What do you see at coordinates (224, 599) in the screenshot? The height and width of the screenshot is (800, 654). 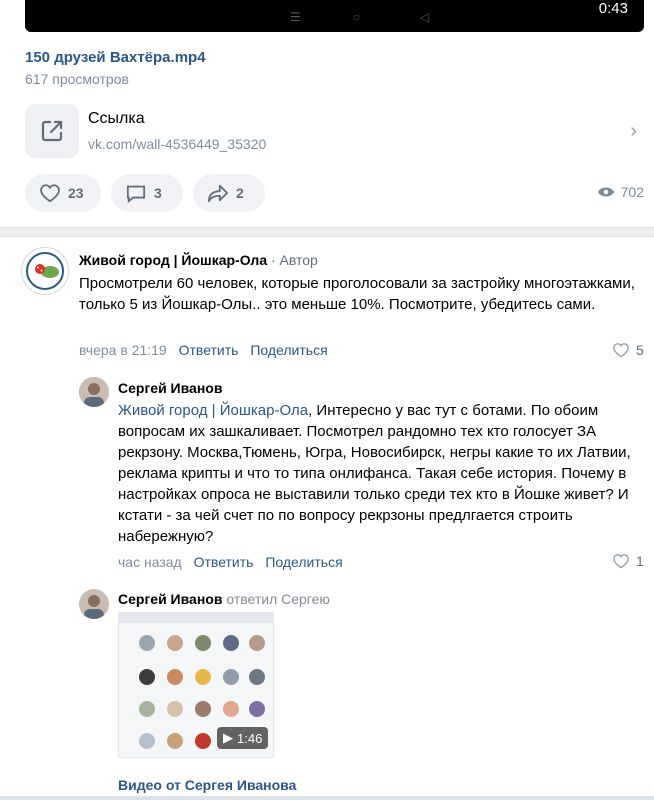 I see `comment-author: Сергей Иванов ответил Сергею` at bounding box center [224, 599].